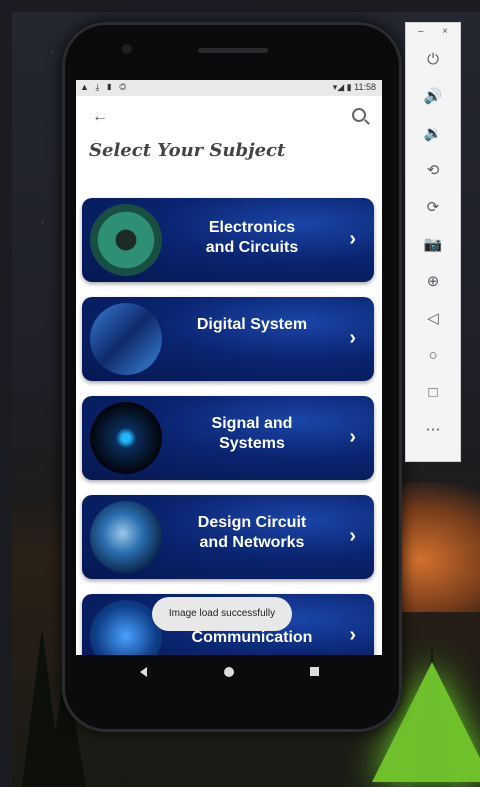 This screenshot has height=787, width=480. What do you see at coordinates (126, 537) in the screenshot?
I see `network-globe-image` at bounding box center [126, 537].